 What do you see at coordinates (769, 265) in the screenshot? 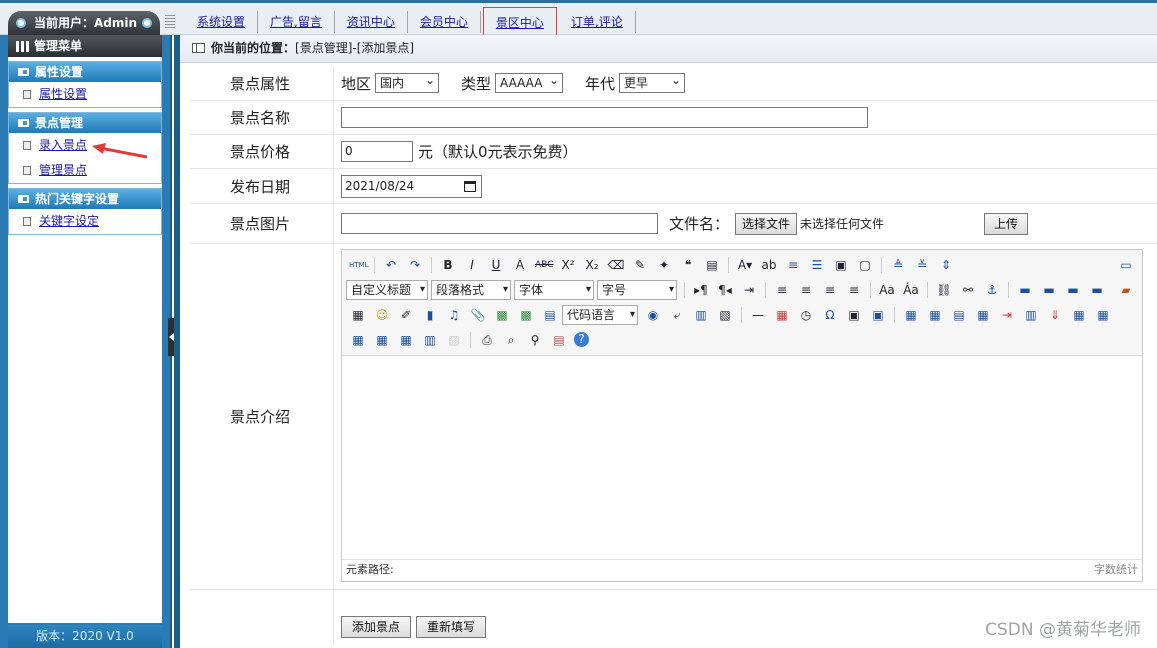
I see `highlight-icon: ab` at bounding box center [769, 265].